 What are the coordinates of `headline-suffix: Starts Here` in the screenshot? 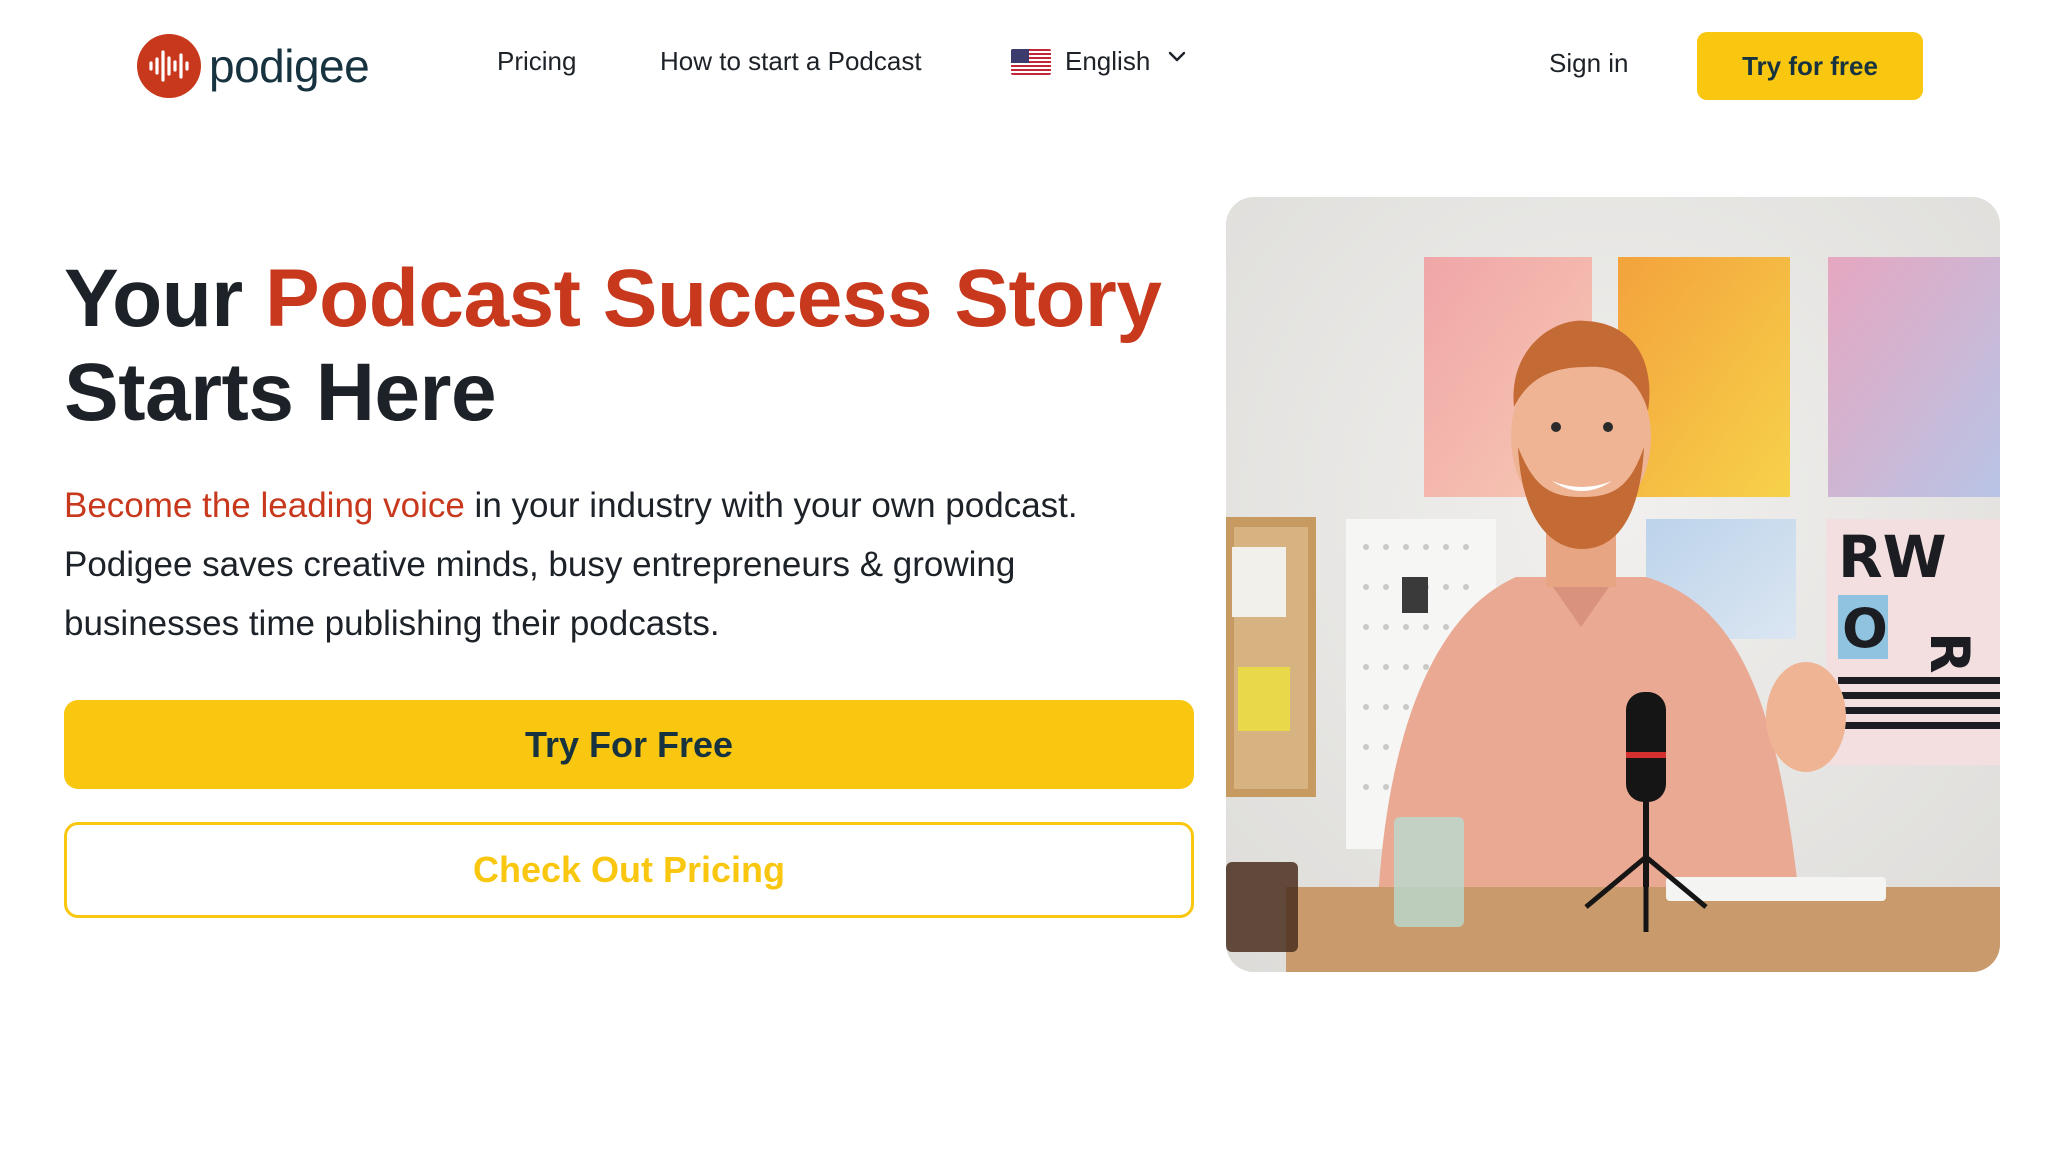 It's located at (280, 392).